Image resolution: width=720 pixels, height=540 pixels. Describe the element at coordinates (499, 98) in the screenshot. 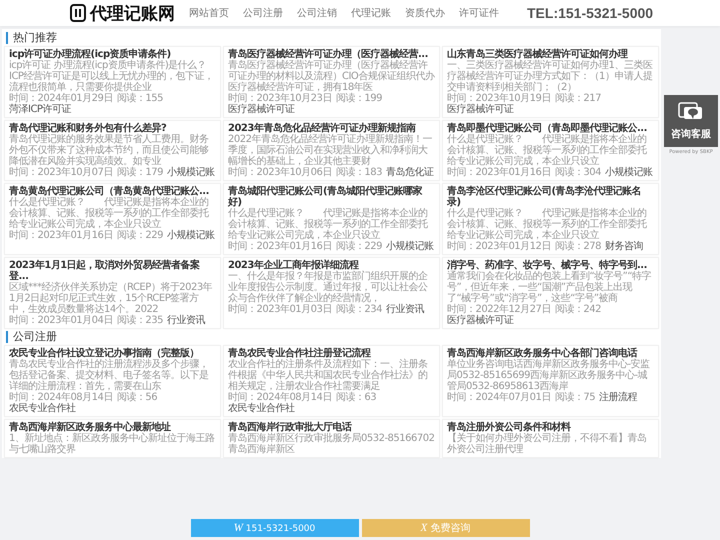

I see `publish-date: 时间：2023年10月19日` at that location.